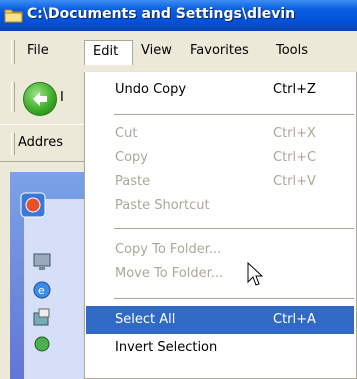  Describe the element at coordinates (13, 16) in the screenshot. I see `folder-icon` at that location.